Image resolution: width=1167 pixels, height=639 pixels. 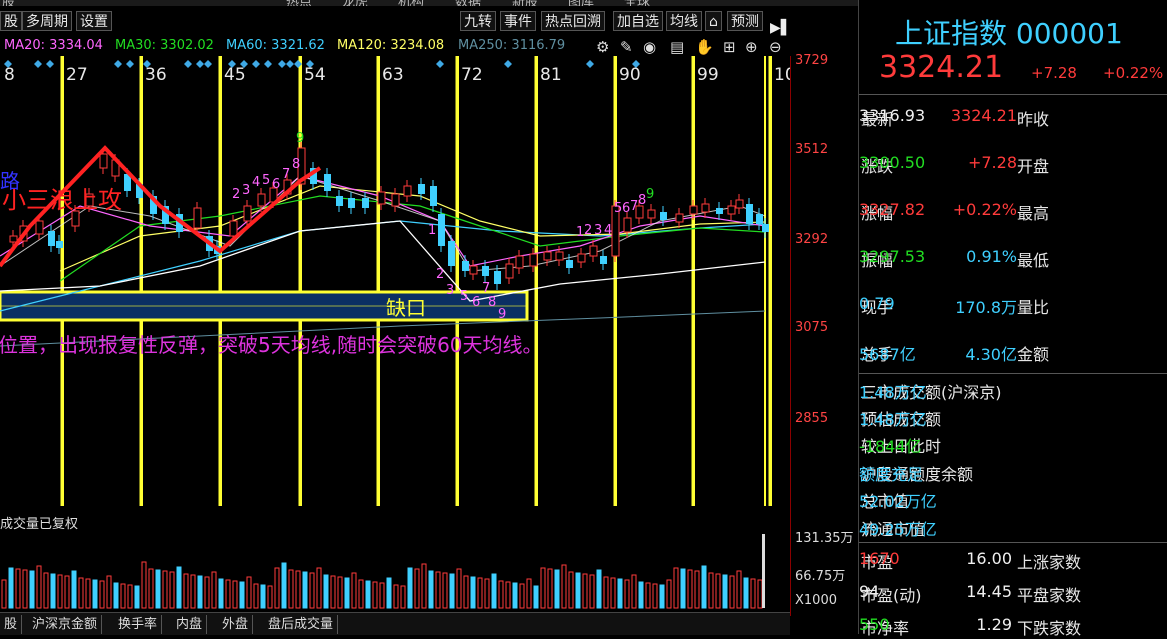 What do you see at coordinates (299, 3) in the screenshot?
I see `top-menu-item: 热点` at bounding box center [299, 3].